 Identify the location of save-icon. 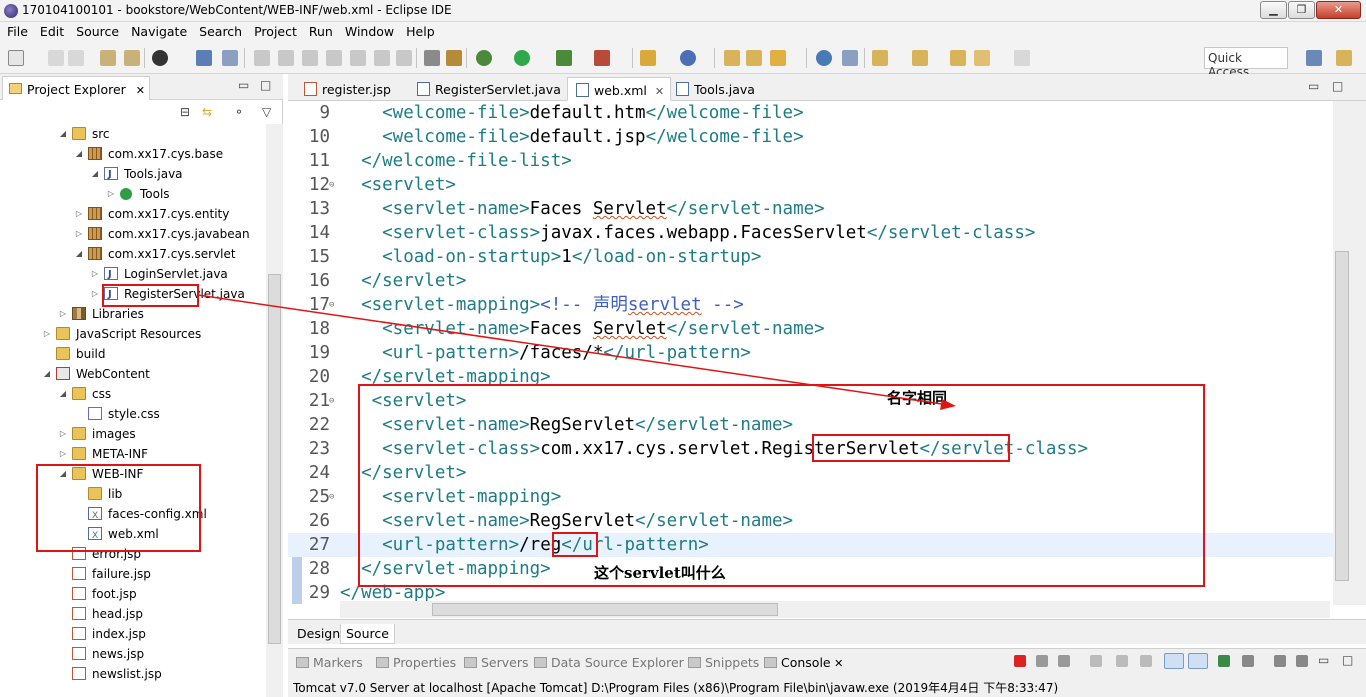
(56, 58).